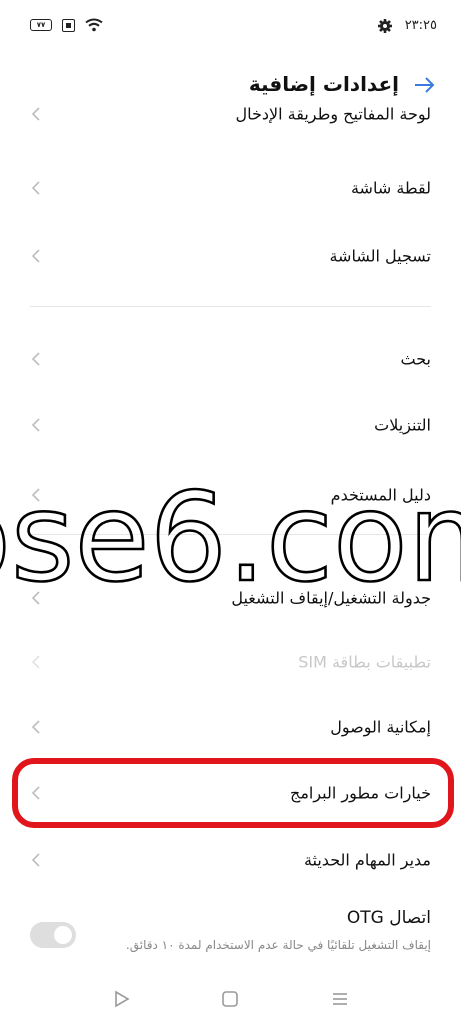 The height and width of the screenshot is (1024, 461). I want to click on home-nav-icon, so click(230, 999).